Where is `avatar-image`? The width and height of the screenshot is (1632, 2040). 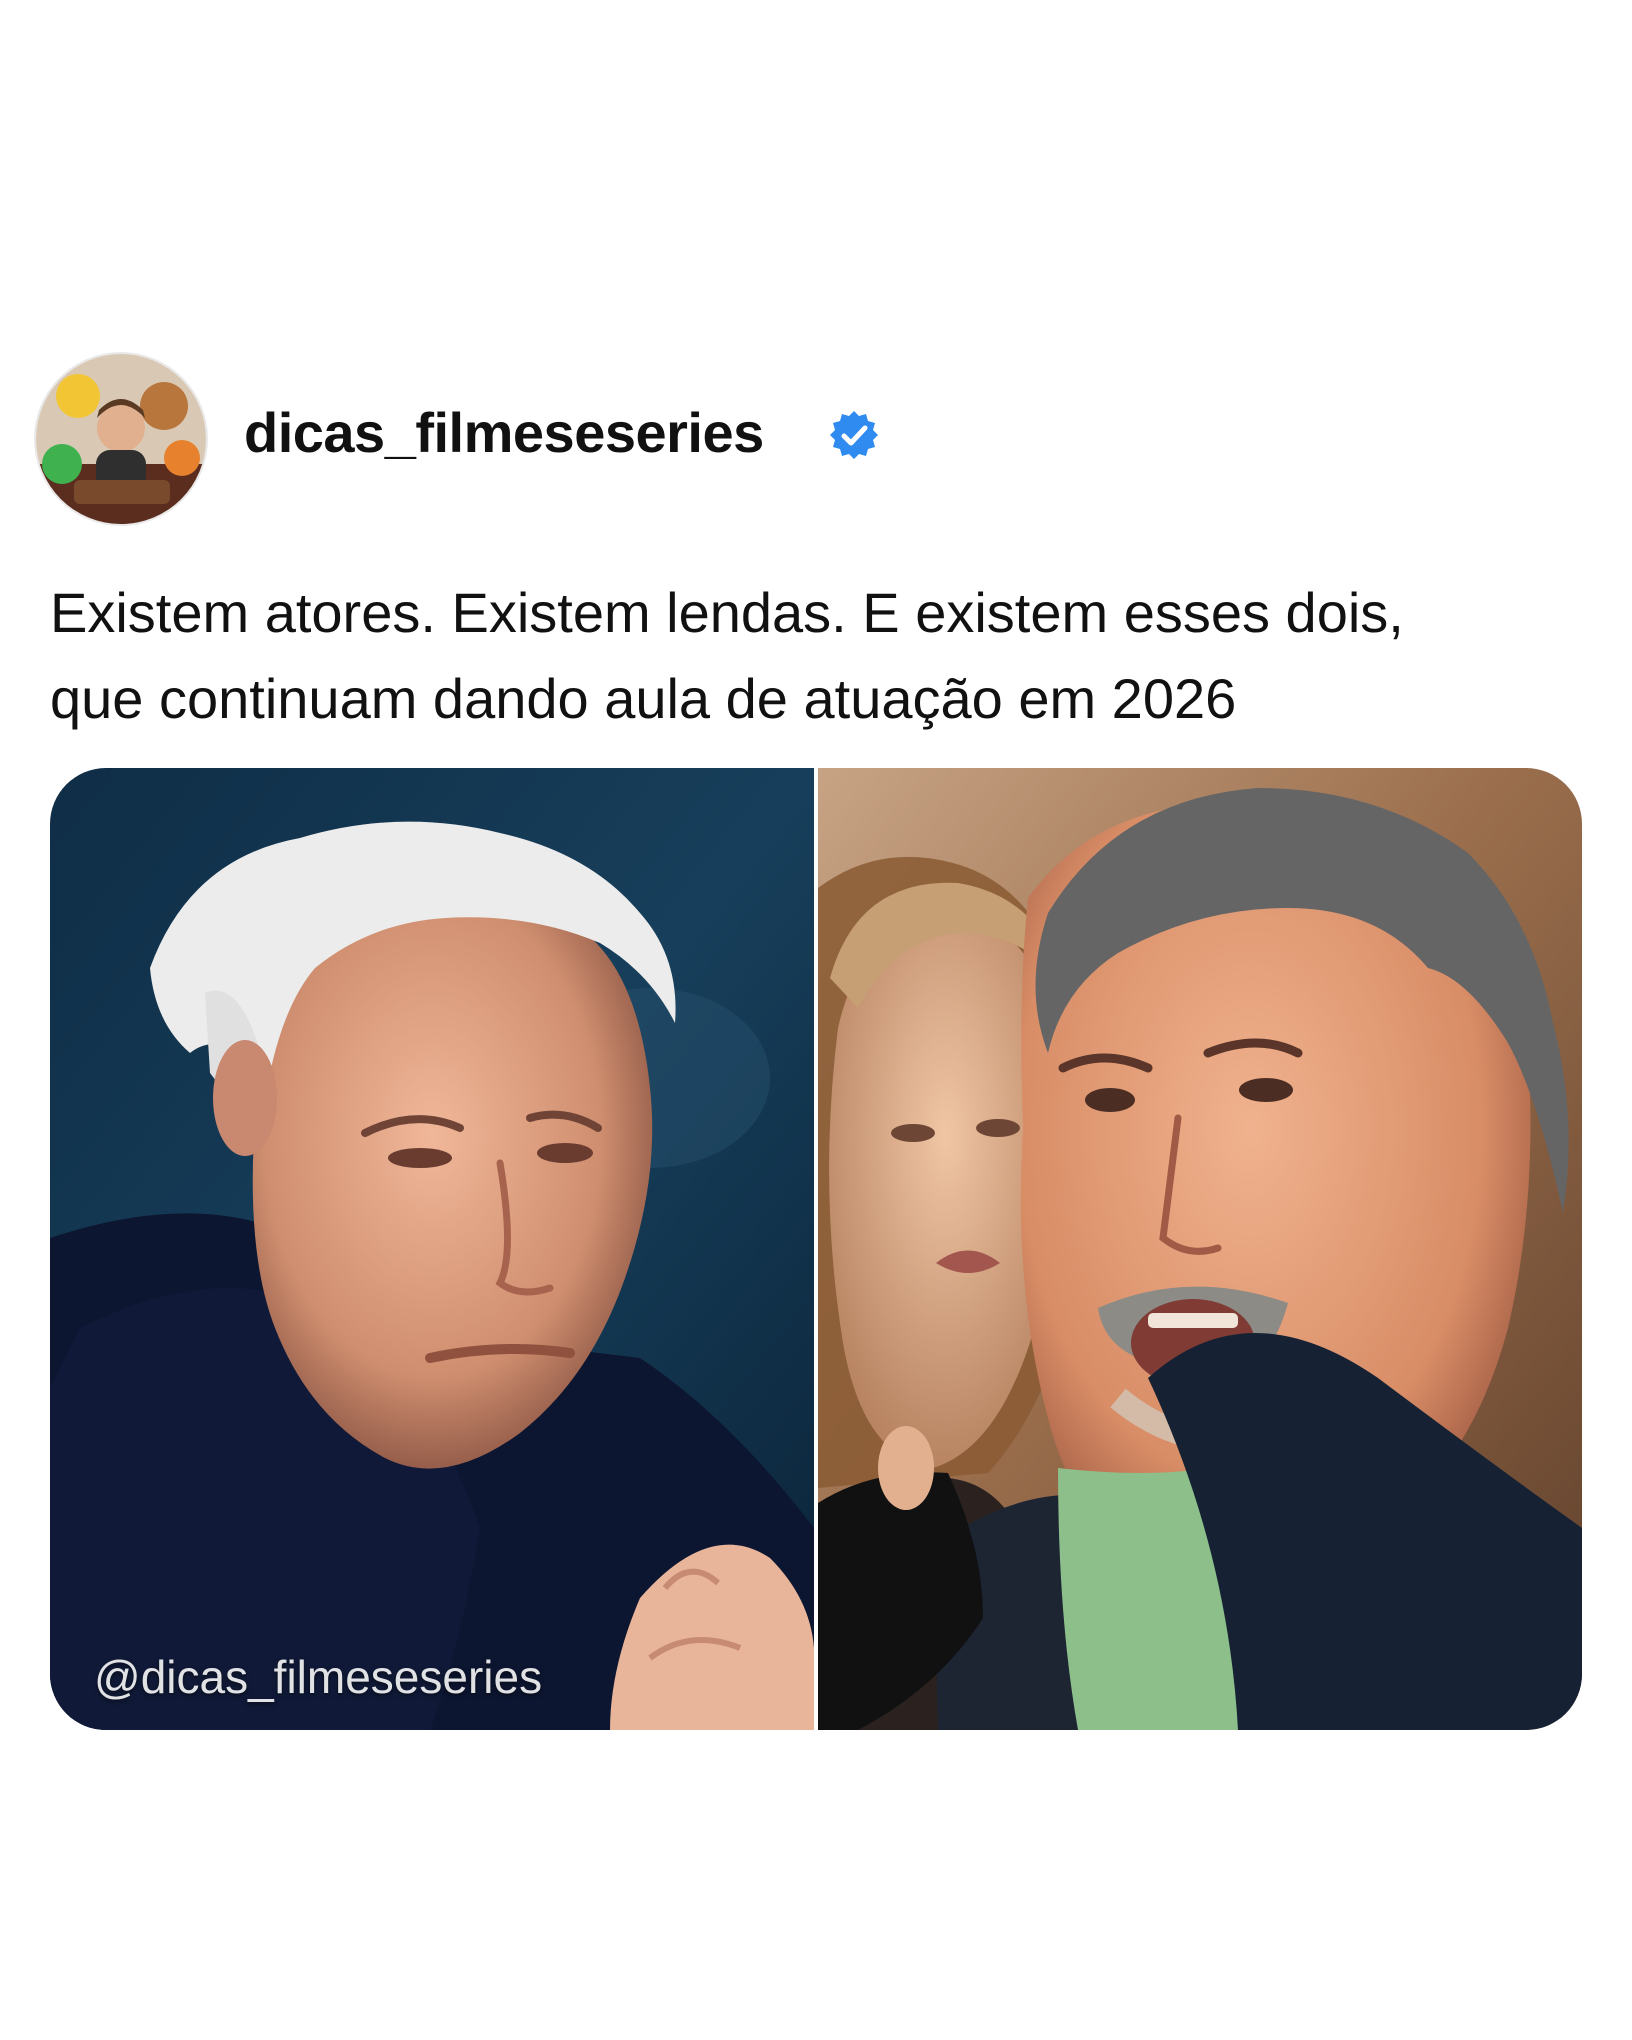
avatar-image is located at coordinates (121, 439).